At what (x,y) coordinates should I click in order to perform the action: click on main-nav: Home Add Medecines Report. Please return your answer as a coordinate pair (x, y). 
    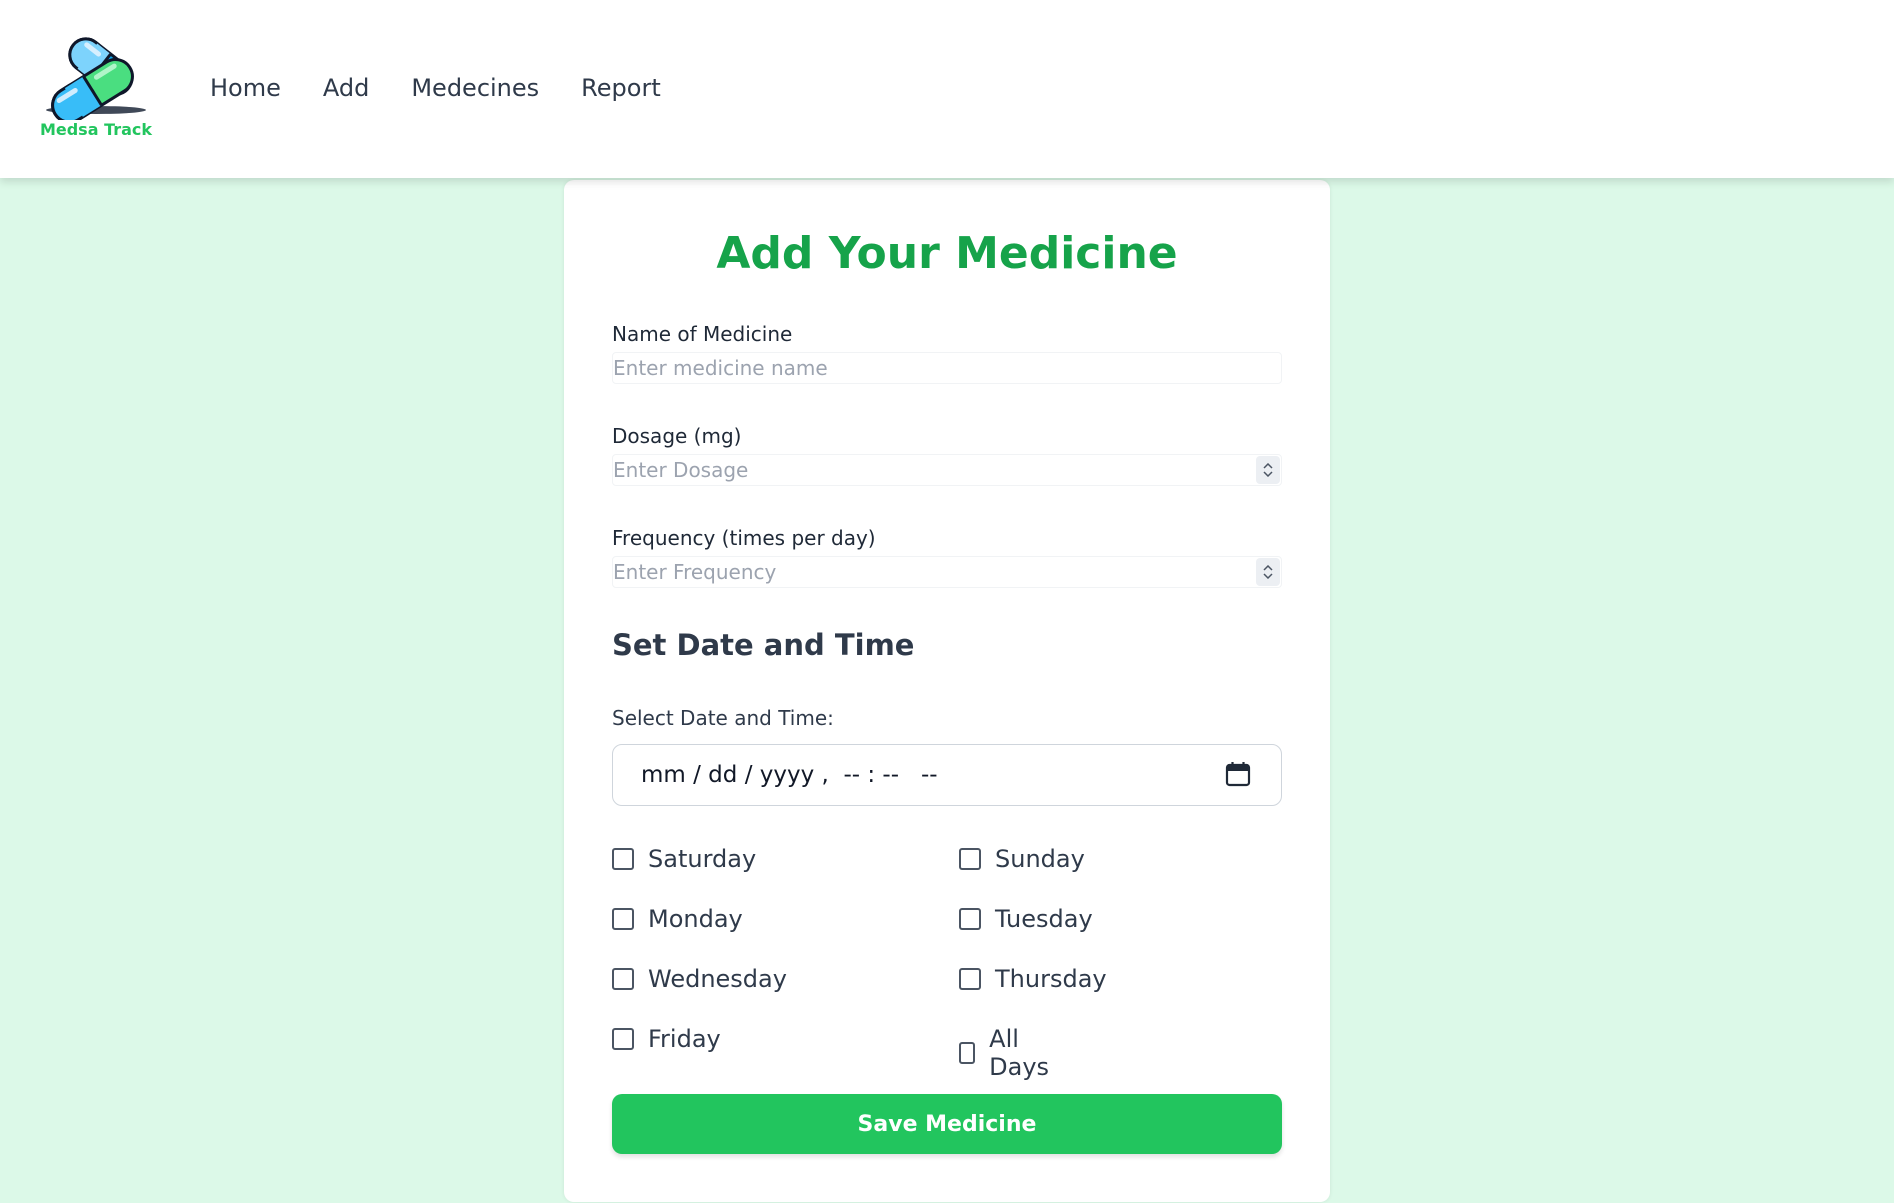
    Looking at the image, I should click on (435, 88).